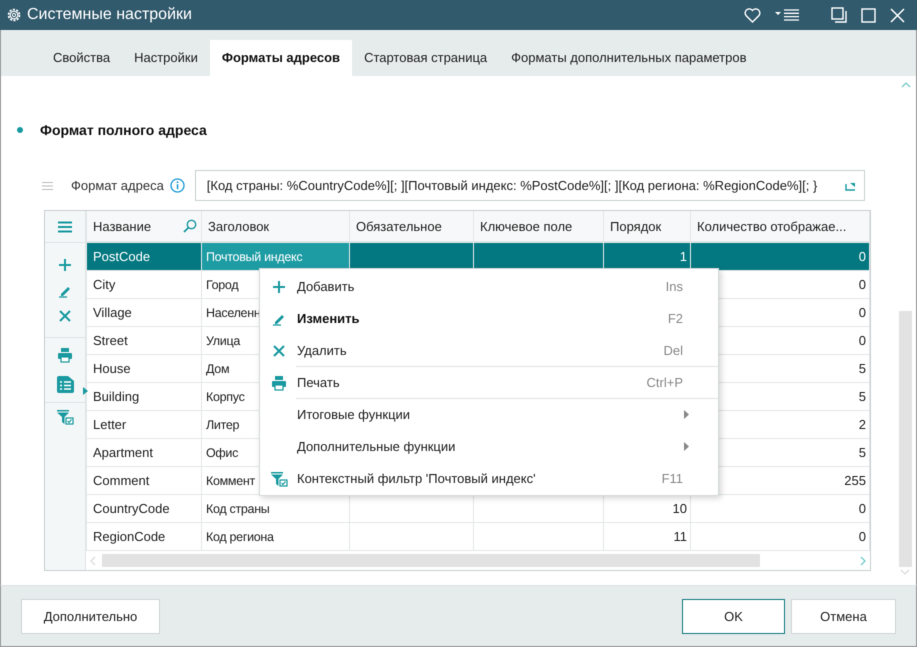 The width and height of the screenshot is (917, 647). I want to click on drag-handle-icon, so click(47, 186).